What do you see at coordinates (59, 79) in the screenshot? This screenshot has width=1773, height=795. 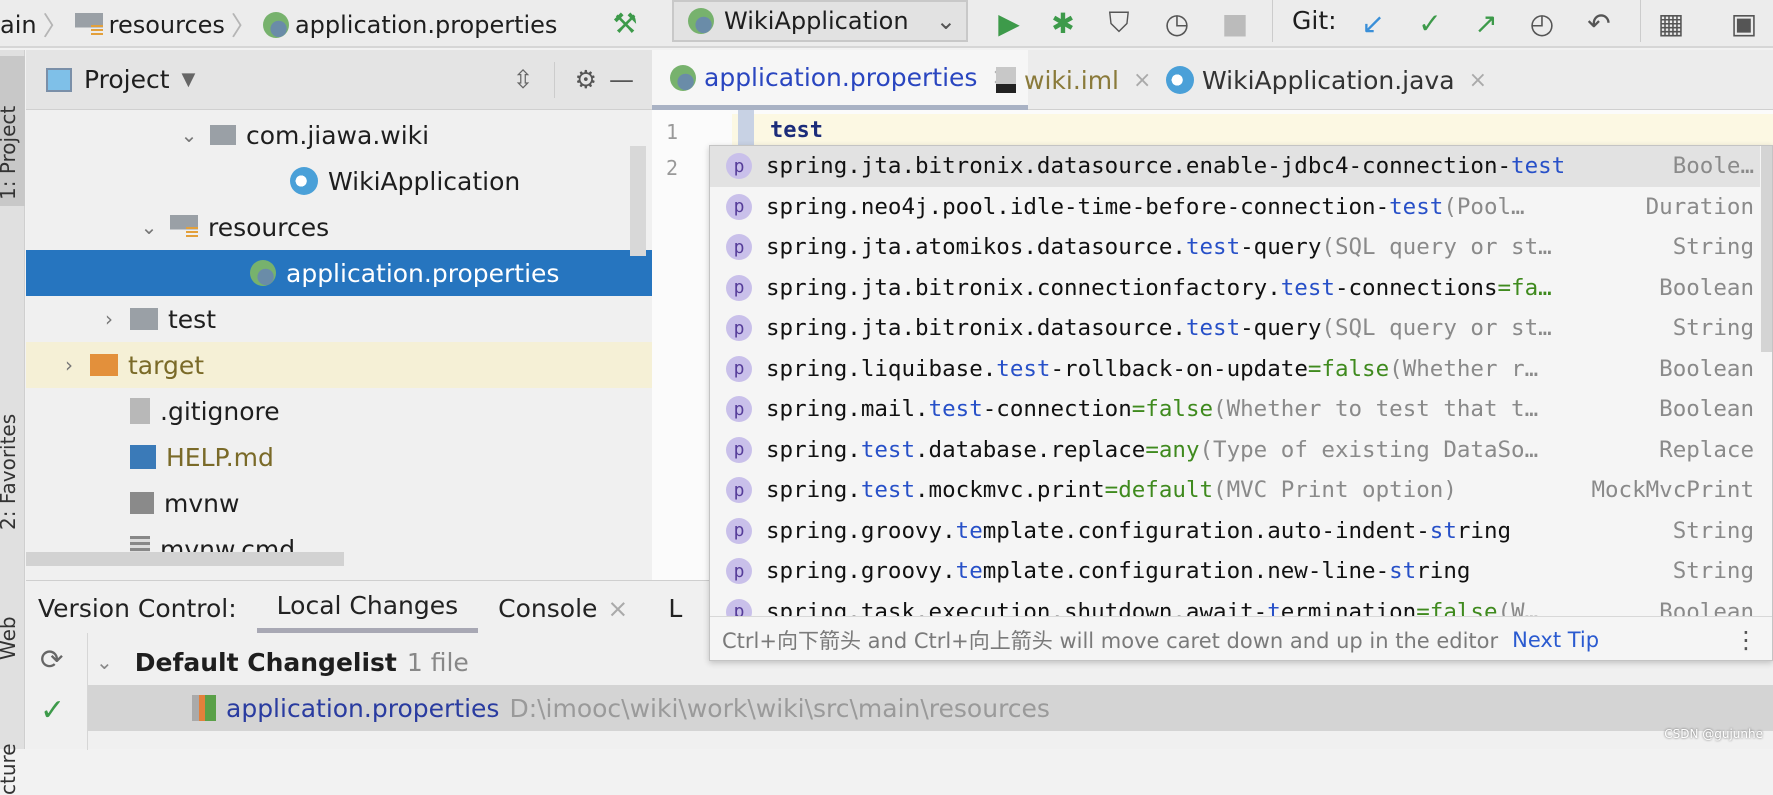 I see `project-view-icon` at bounding box center [59, 79].